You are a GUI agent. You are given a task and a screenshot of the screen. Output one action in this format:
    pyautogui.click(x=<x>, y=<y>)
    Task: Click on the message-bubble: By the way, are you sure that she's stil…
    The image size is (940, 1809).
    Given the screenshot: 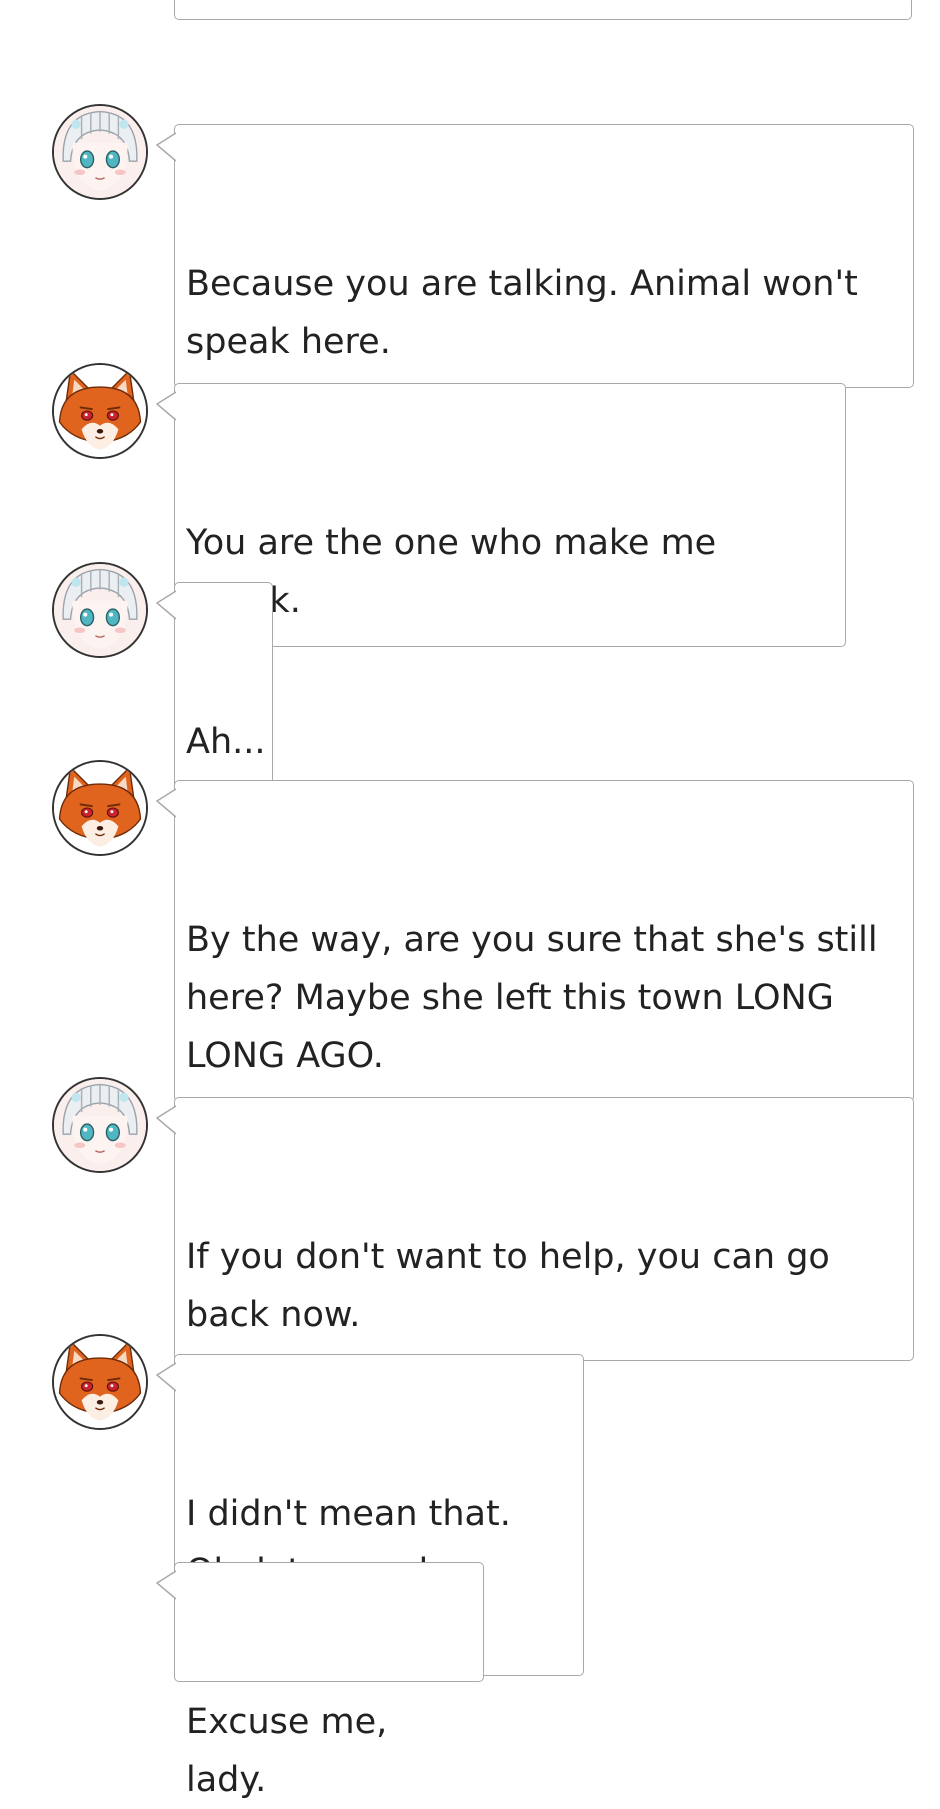 What is the action you would take?
    pyautogui.click(x=535, y=941)
    